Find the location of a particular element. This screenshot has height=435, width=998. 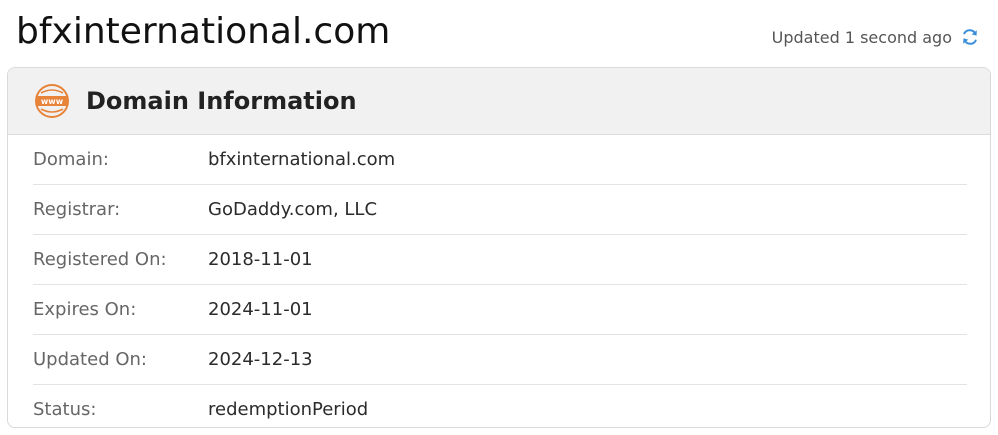

row-value: 2024-11-01 is located at coordinates (260, 309).